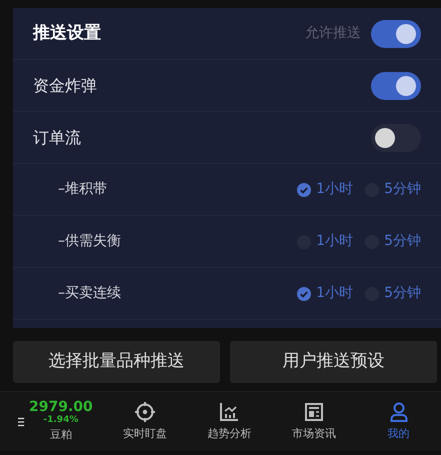 This screenshot has height=455, width=441. Describe the element at coordinates (145, 411) in the screenshot. I see `target-icon` at that location.